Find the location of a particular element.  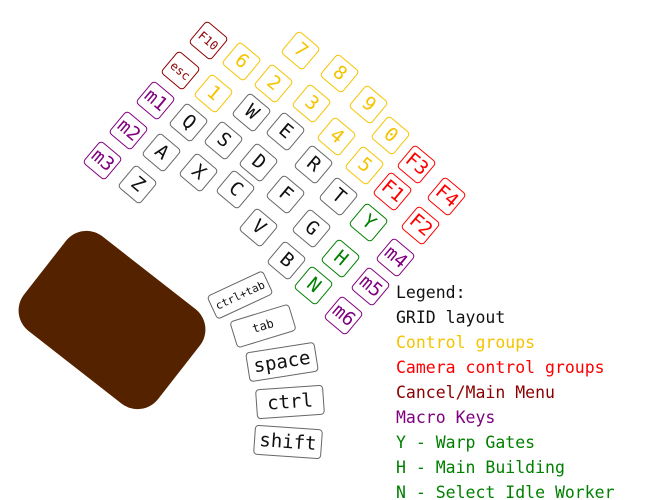

key-z: Z is located at coordinates (137, 184).